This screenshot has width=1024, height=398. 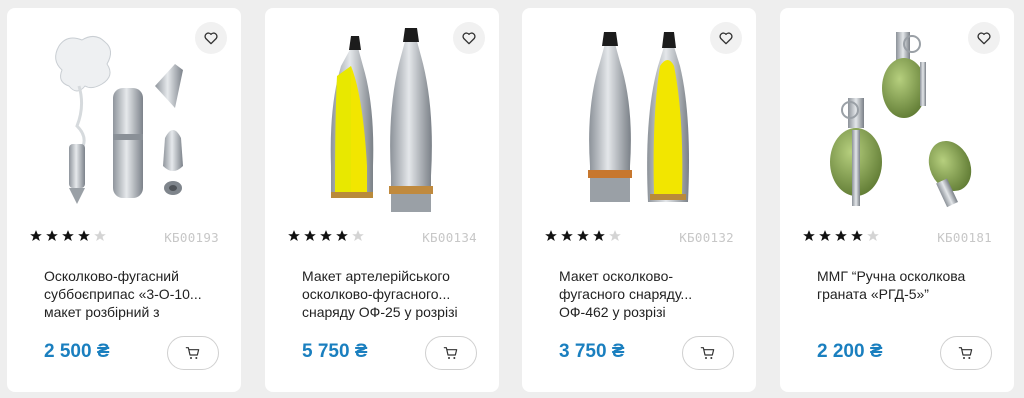 I want to click on product-title-line: ОФ-462 у розрізі, so click(x=612, y=312).